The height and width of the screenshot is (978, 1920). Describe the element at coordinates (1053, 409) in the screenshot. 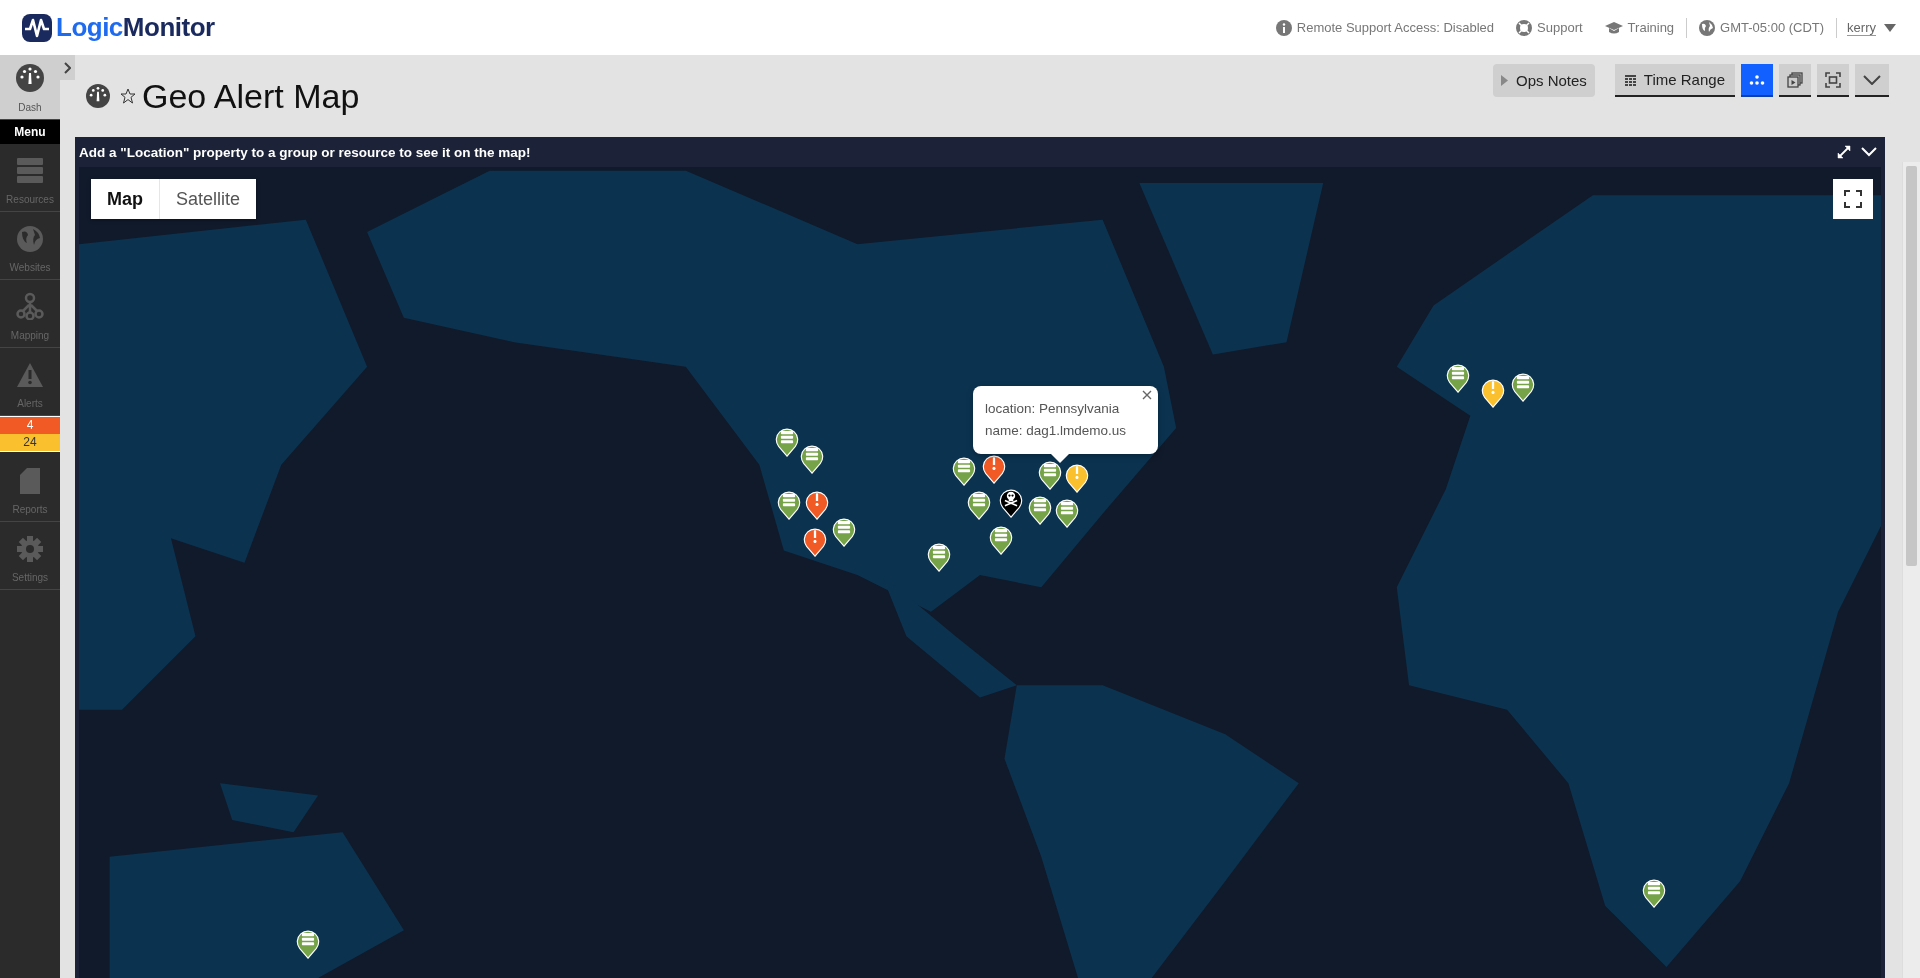

I see `popup-text: location: Pennsylvania` at that location.